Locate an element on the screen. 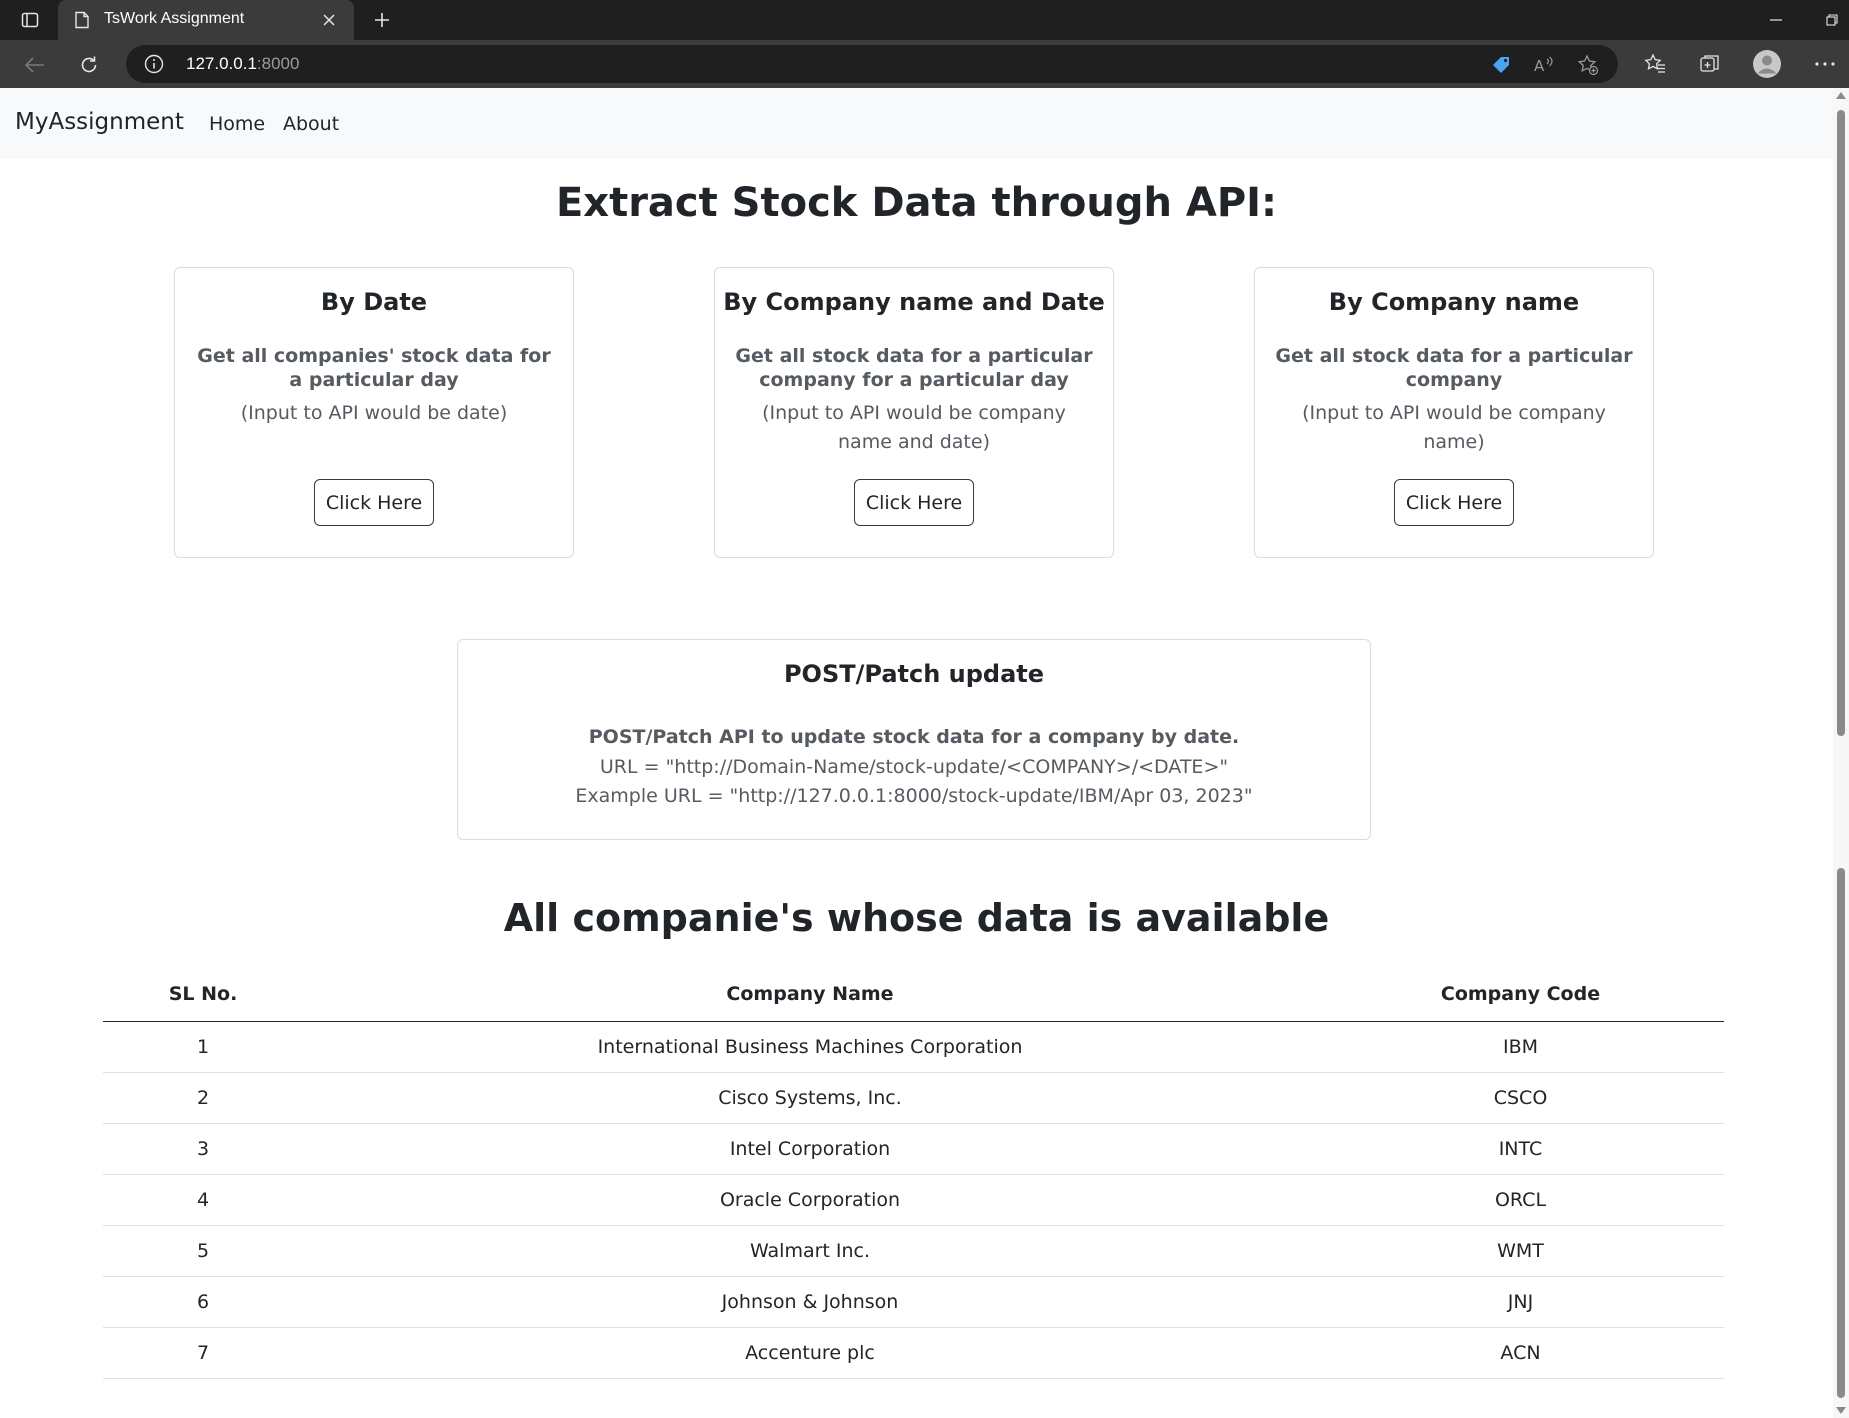  minimize-icon is located at coordinates (1776, 20).